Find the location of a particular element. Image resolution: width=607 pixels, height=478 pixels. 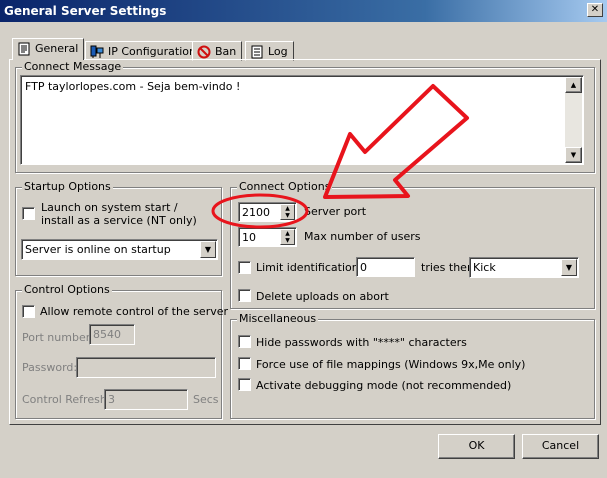

limit-identification-checkbox is located at coordinates (244, 267).